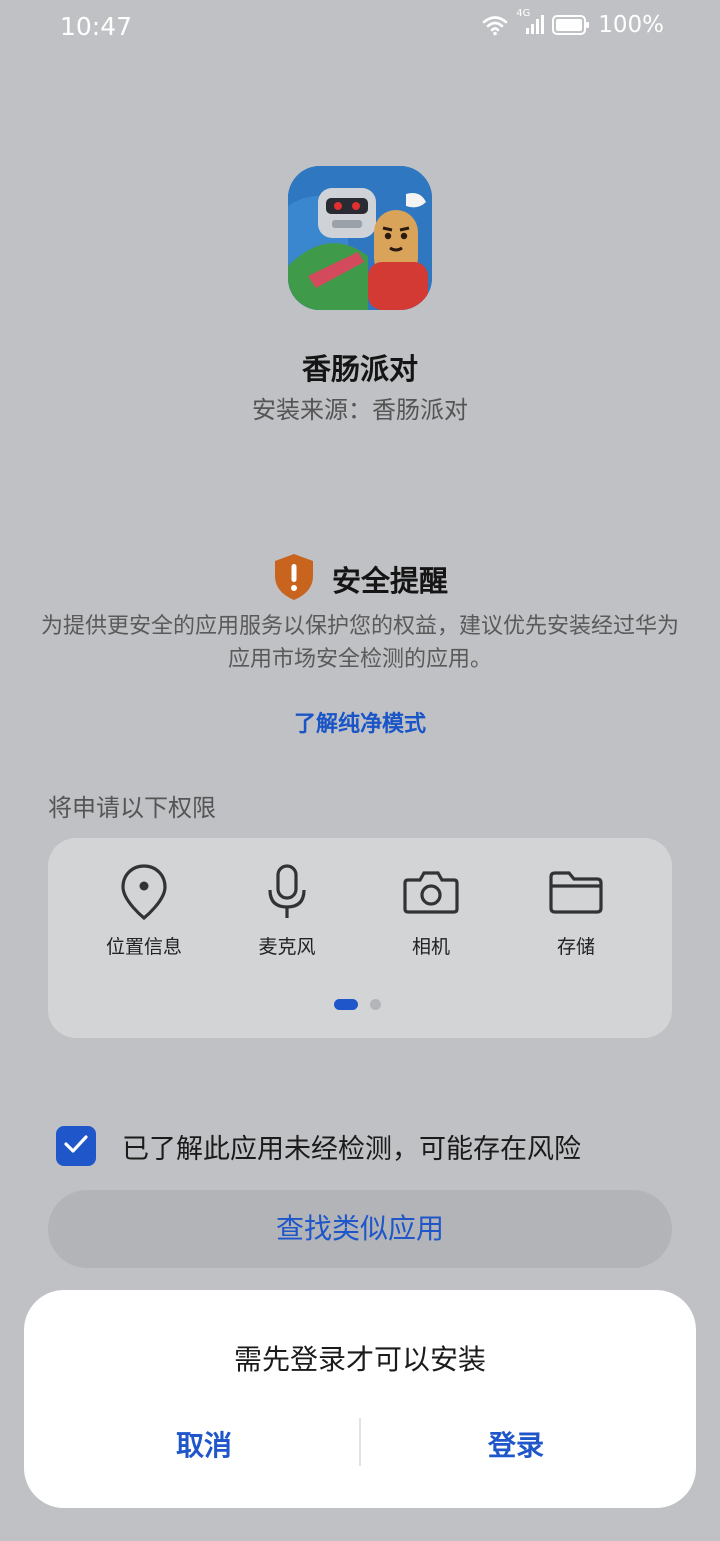 This screenshot has height=1541, width=720. I want to click on network-type: 4G, so click(523, 13).